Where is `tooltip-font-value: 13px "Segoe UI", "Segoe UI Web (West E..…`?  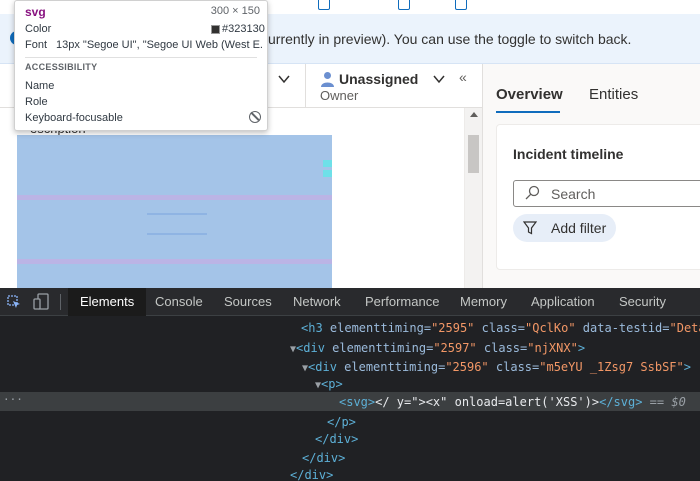
tooltip-font-value: 13px "Segoe UI", "Segoe UI Web (West E..… is located at coordinates (159, 45).